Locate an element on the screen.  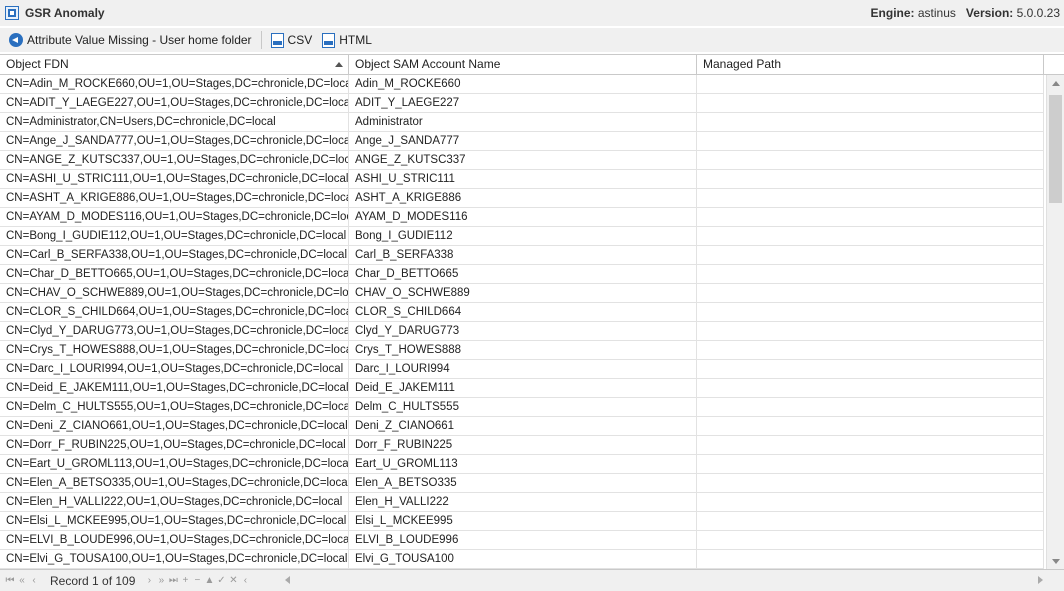
scroll-up-icon is located at coordinates (1056, 83).